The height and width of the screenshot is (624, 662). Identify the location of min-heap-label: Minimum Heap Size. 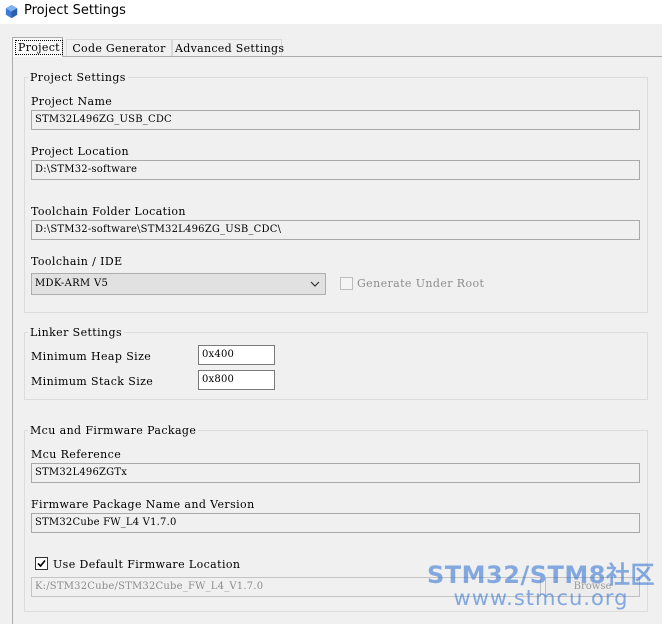
(91, 356).